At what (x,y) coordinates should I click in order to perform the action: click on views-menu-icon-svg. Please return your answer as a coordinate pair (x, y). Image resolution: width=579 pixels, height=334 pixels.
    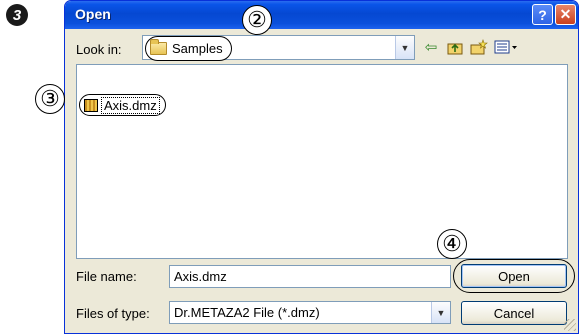
    Looking at the image, I should click on (505, 47).